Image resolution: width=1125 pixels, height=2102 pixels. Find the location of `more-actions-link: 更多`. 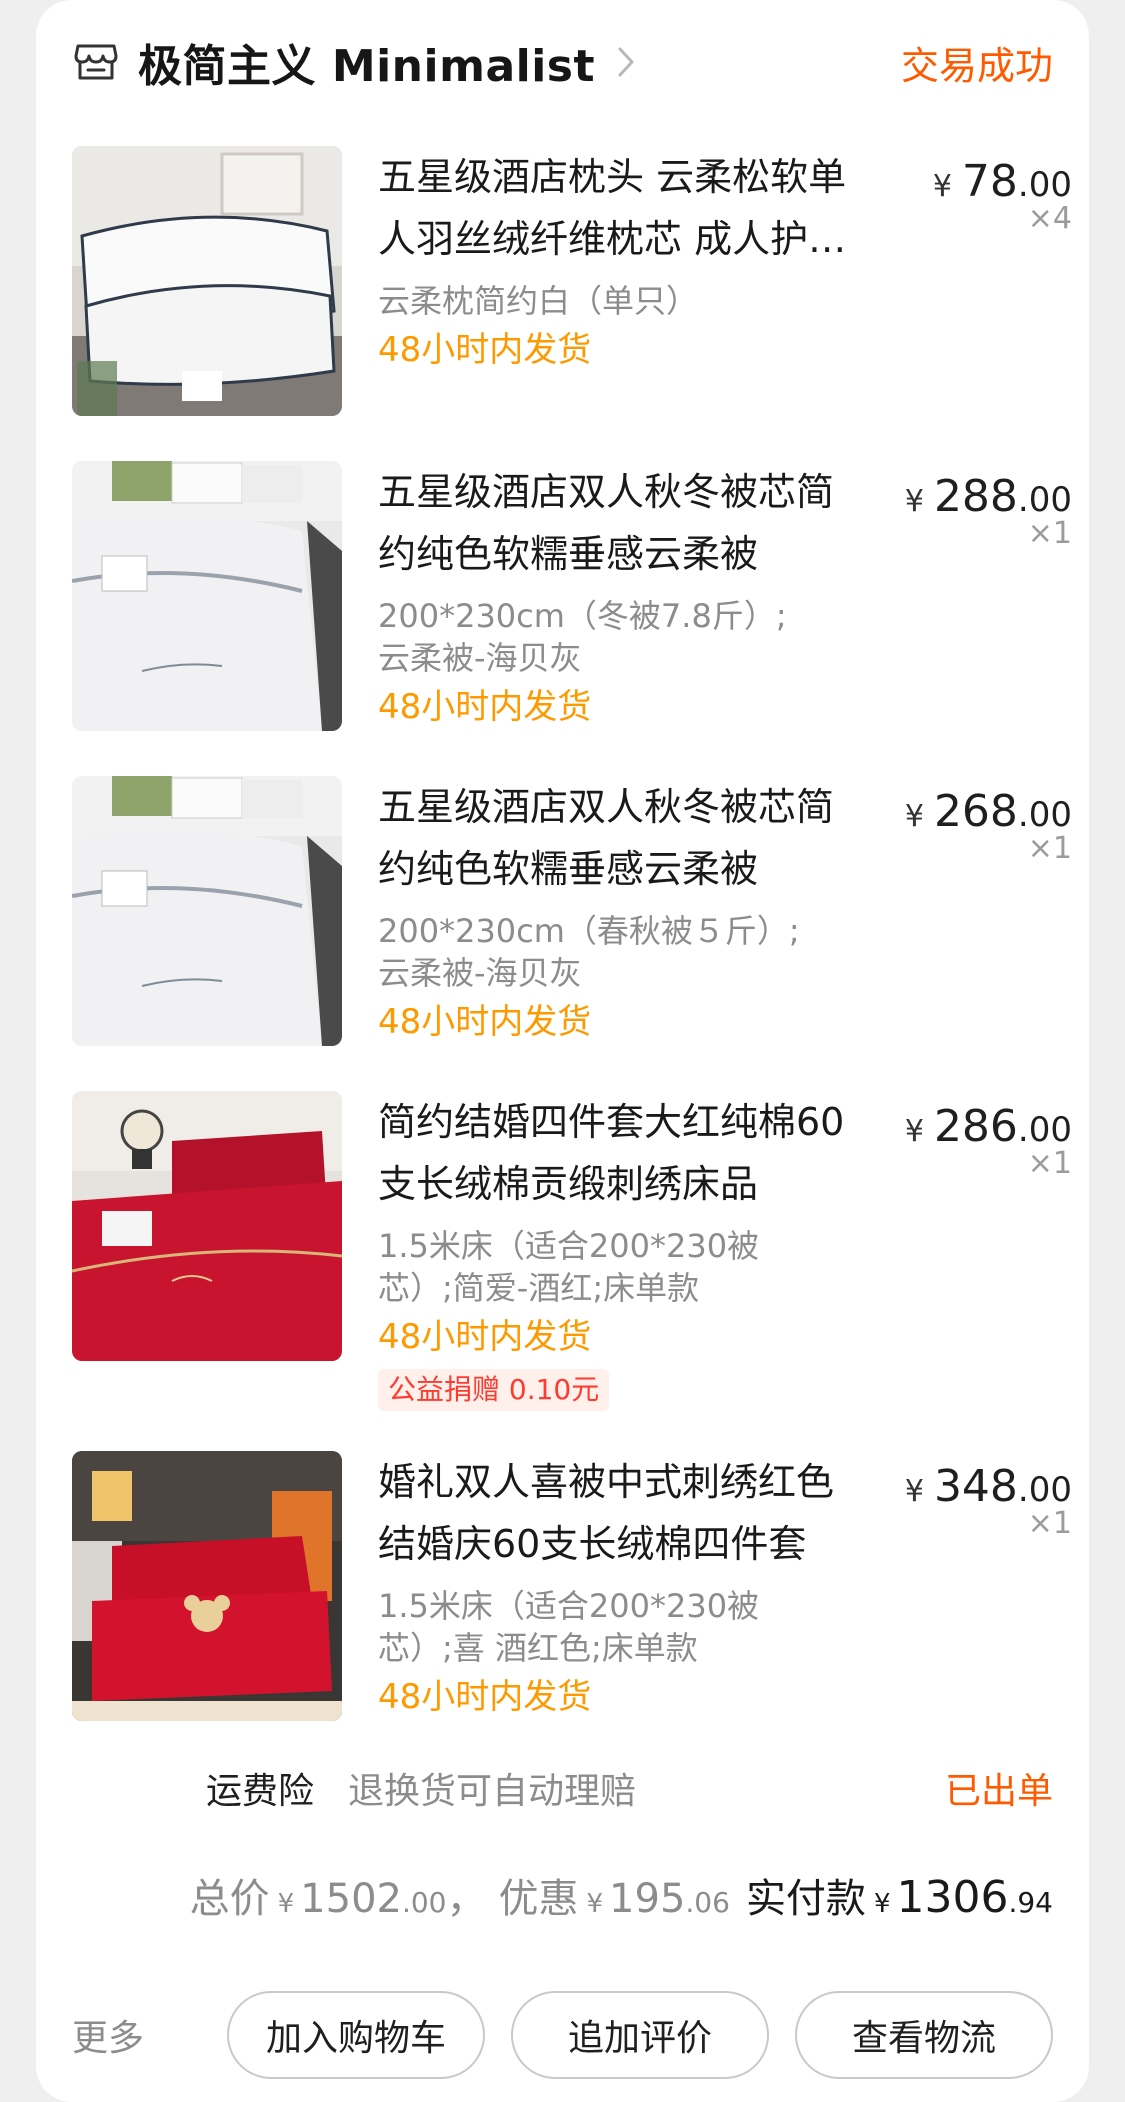

more-actions-link: 更多 is located at coordinates (108, 2035).